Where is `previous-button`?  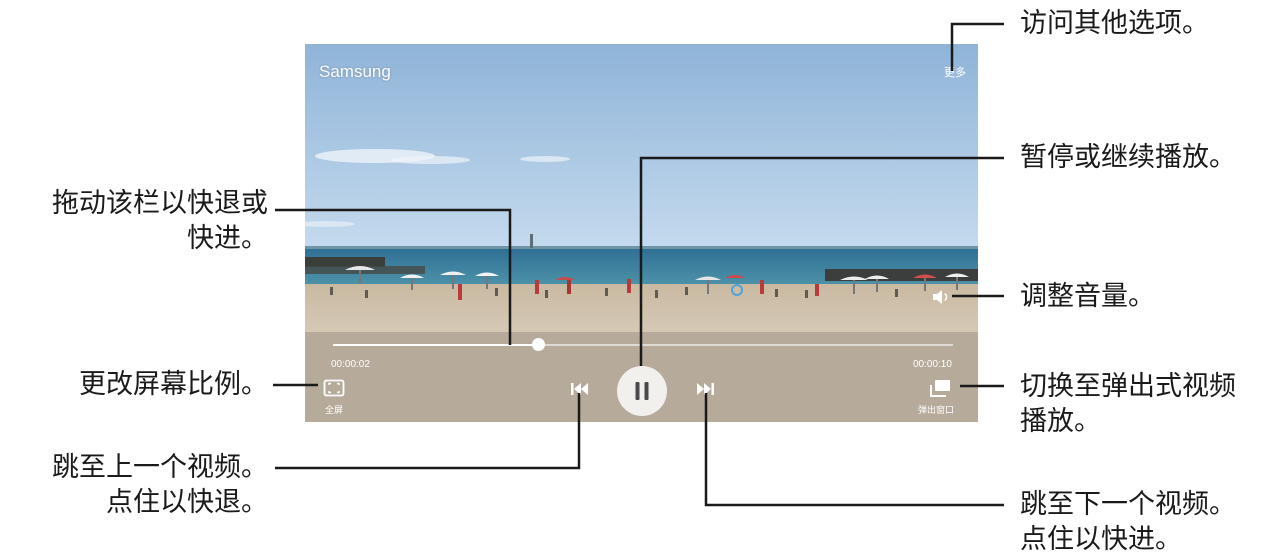 previous-button is located at coordinates (580, 389).